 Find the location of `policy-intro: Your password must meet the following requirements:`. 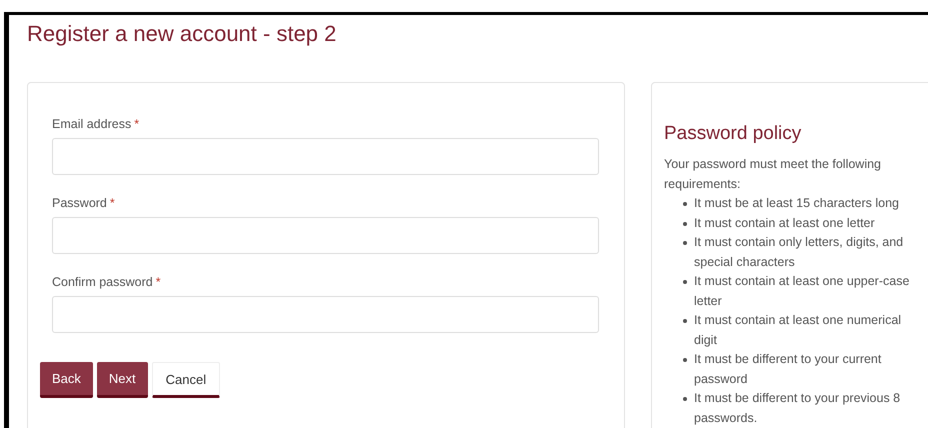

policy-intro: Your password must meet the following requirements: is located at coordinates (773, 174).